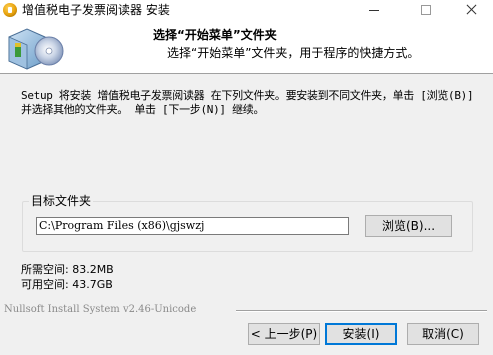 The width and height of the screenshot is (493, 355). What do you see at coordinates (443, 334) in the screenshot?
I see `cancel-button: 取消(C)` at bounding box center [443, 334].